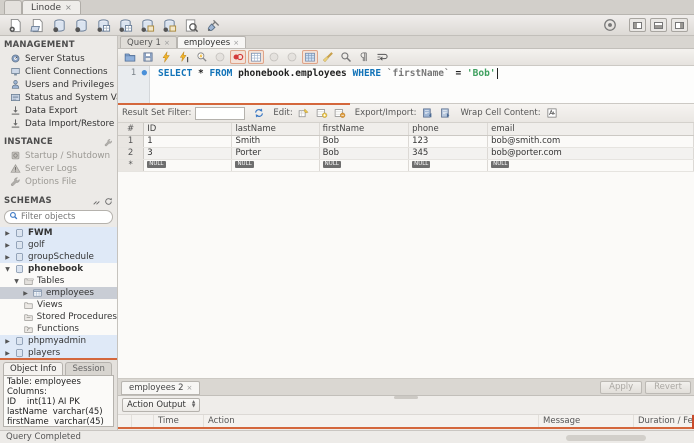 Image resolution: width=694 pixels, height=443 pixels. I want to click on row-delete-icon, so click(340, 113).